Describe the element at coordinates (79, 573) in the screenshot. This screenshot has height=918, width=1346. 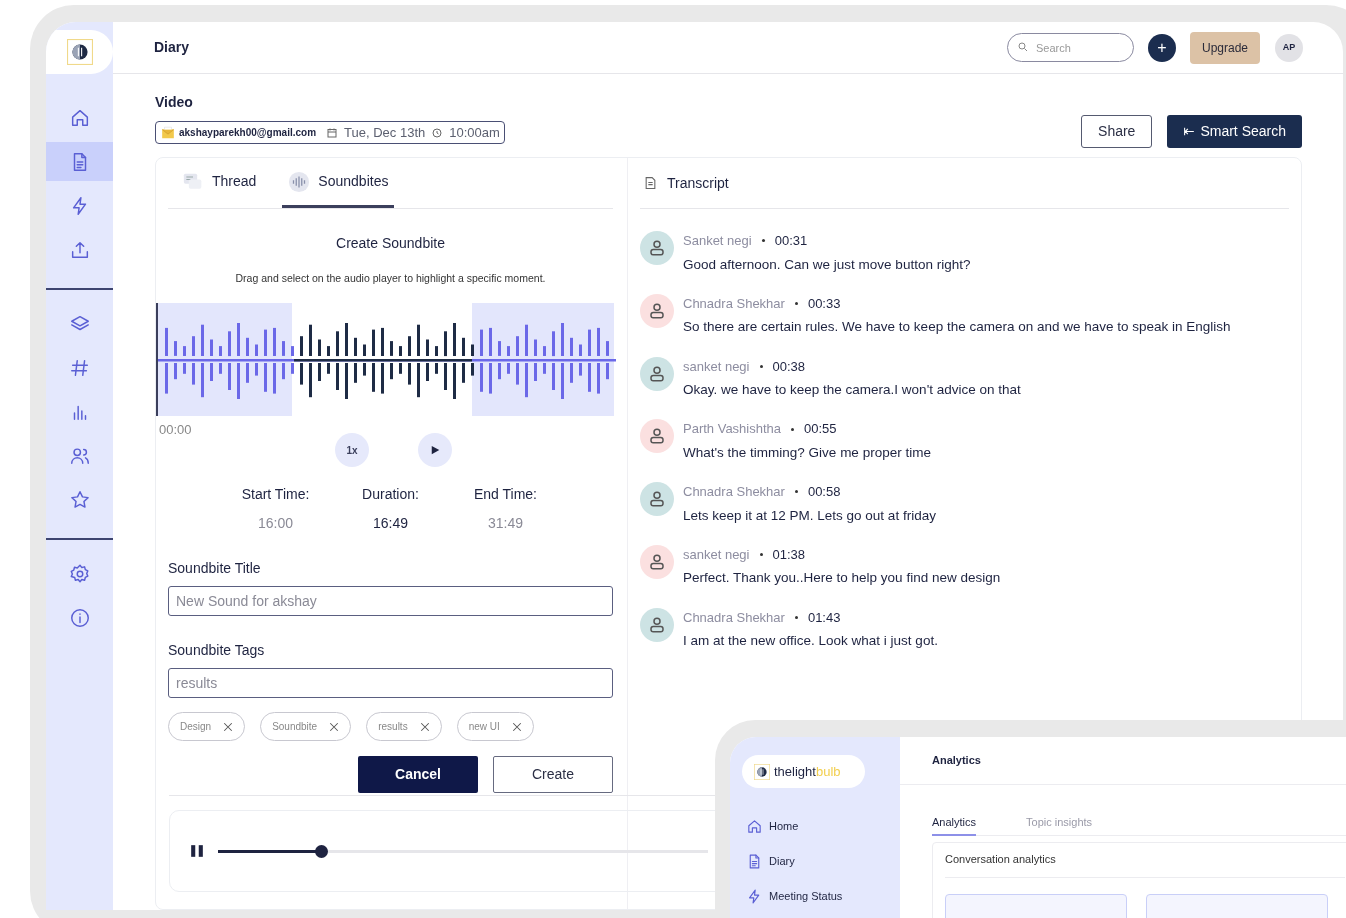
I see `settings-icon` at that location.